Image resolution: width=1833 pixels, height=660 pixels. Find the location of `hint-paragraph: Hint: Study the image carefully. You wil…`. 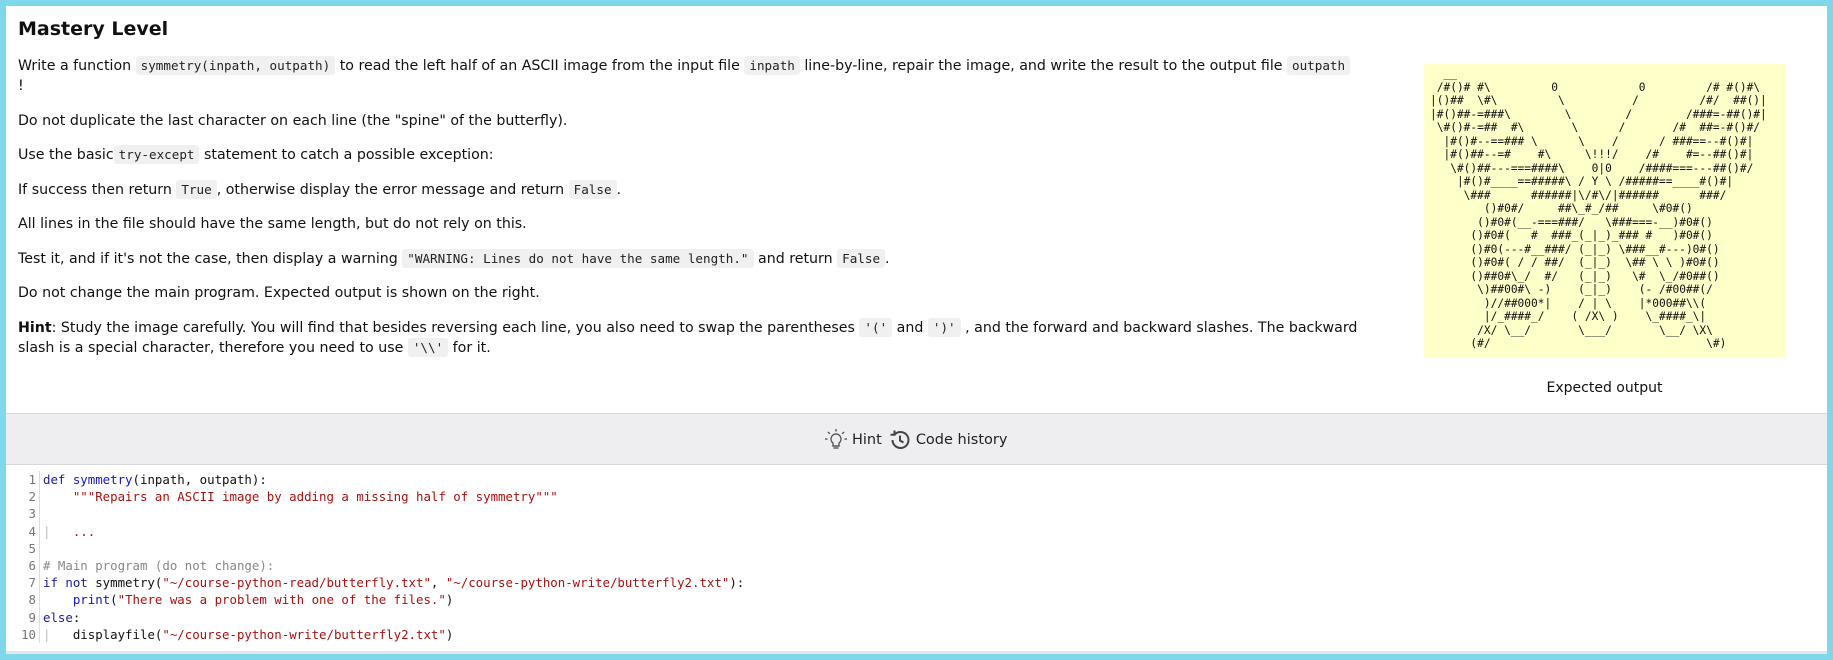

hint-paragraph: Hint: Study the image carefully. You wil… is located at coordinates (688, 337).